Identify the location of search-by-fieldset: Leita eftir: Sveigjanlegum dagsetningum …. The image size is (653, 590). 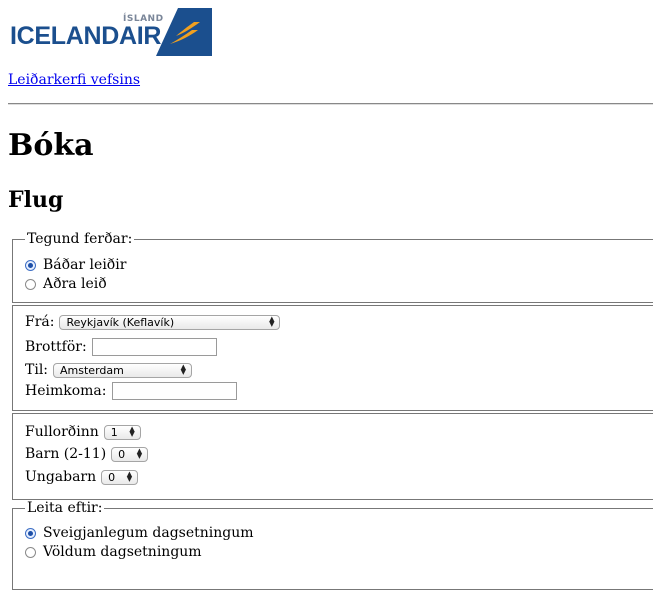
(332, 545).